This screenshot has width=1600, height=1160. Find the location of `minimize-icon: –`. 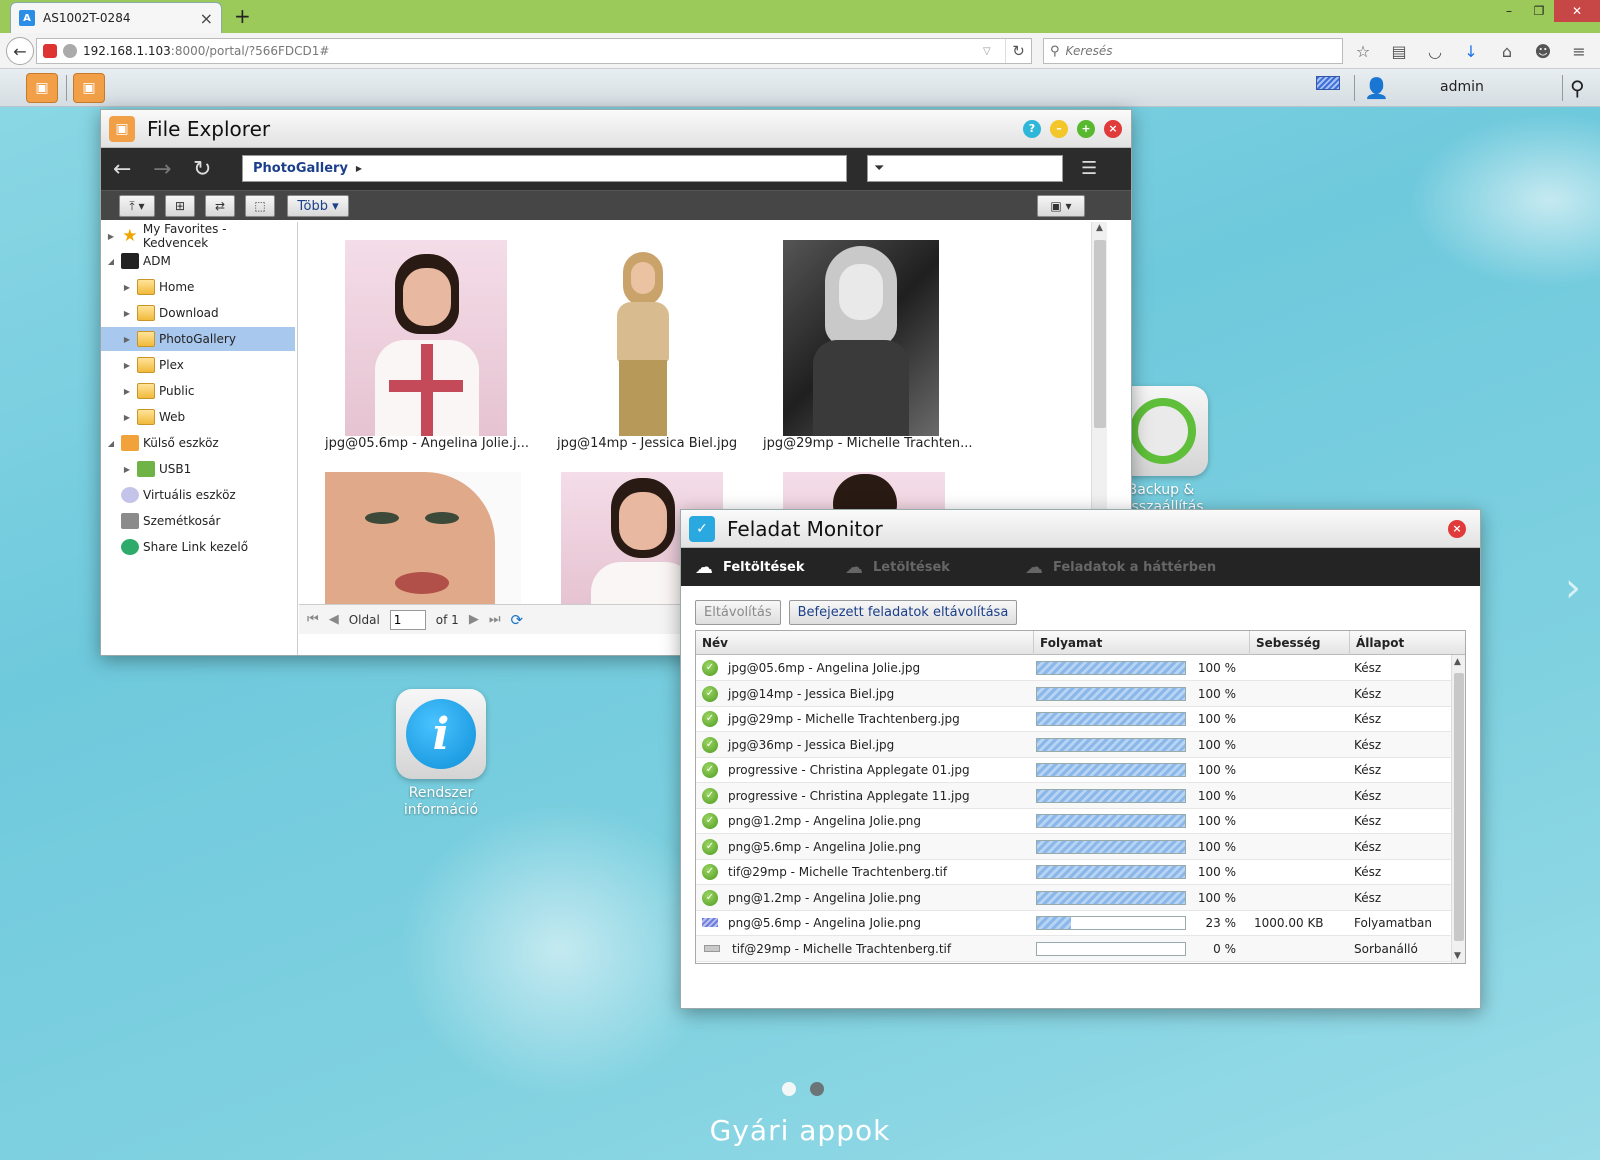

minimize-icon: – is located at coordinates (1059, 128).